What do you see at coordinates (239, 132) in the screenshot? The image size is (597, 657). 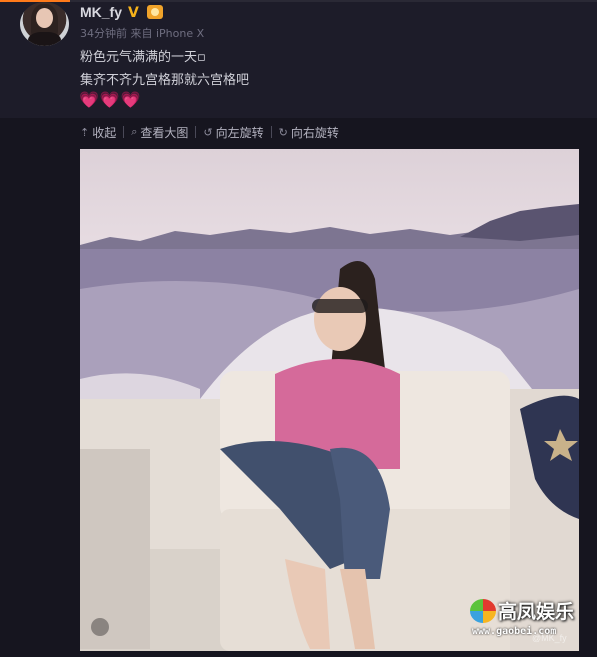 I see `rotate-left-label: 向左旋转` at bounding box center [239, 132].